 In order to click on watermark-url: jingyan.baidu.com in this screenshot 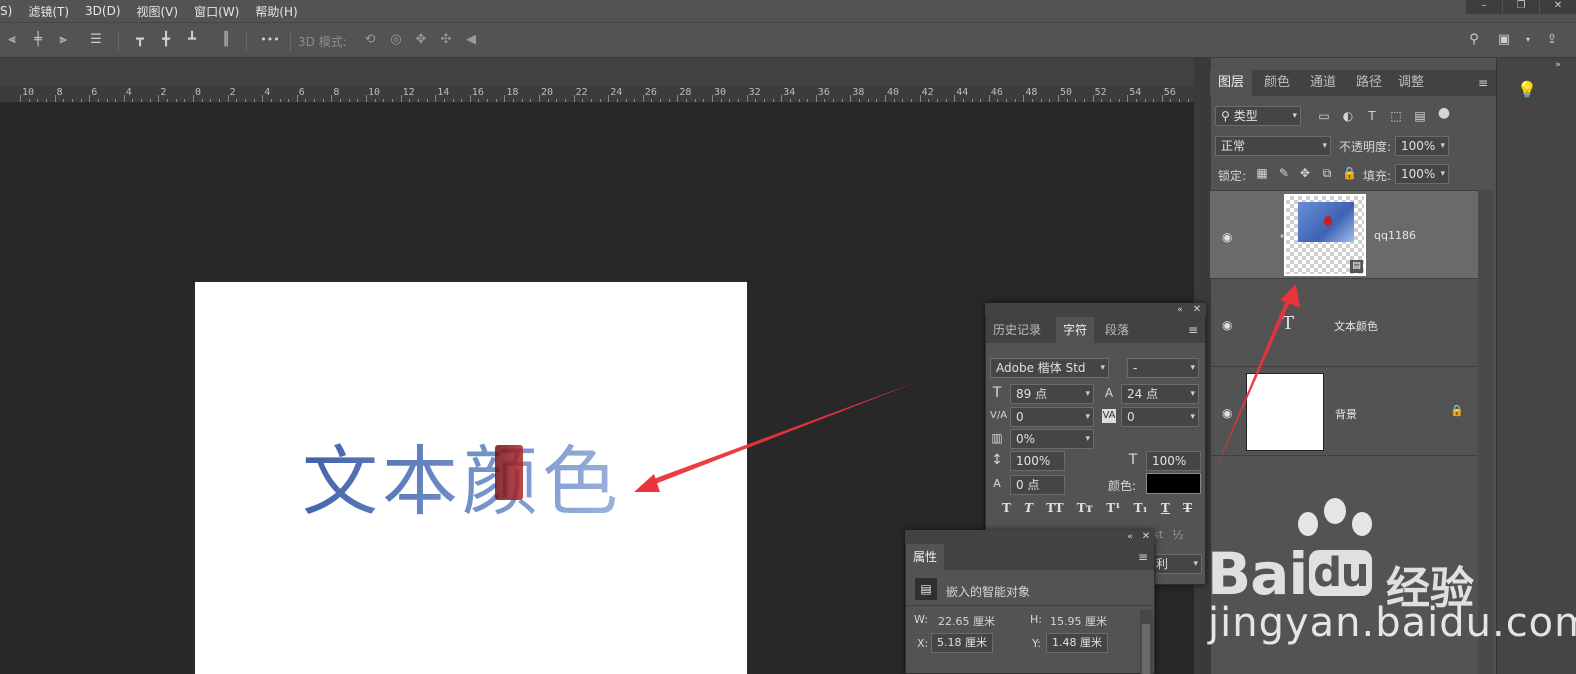, I will do `click(1392, 623)`.